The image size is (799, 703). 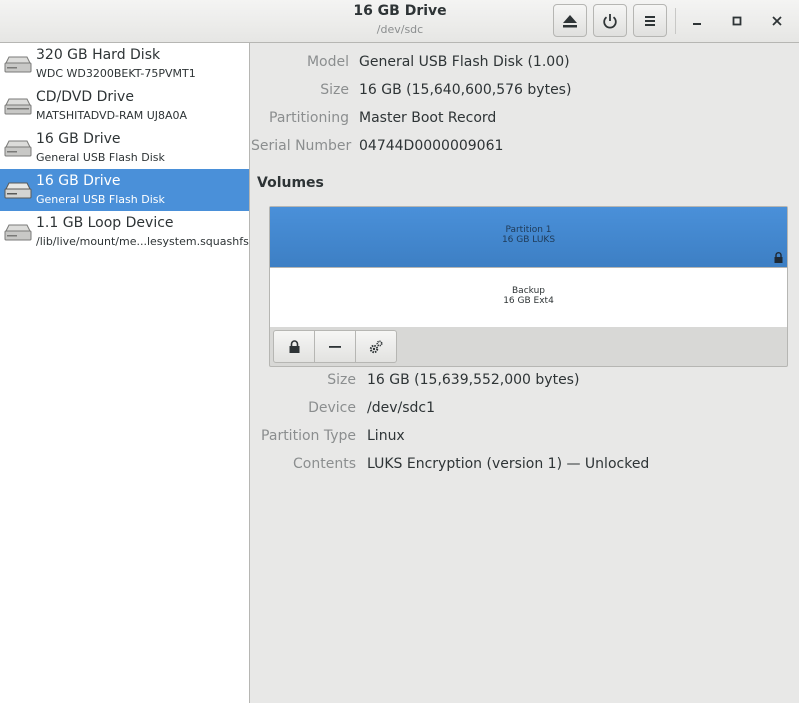 I want to click on sidebar-item-cd-dvd: CD/DVD Drive MATSHITADVD-RAM UJ8A0A, so click(x=124, y=106).